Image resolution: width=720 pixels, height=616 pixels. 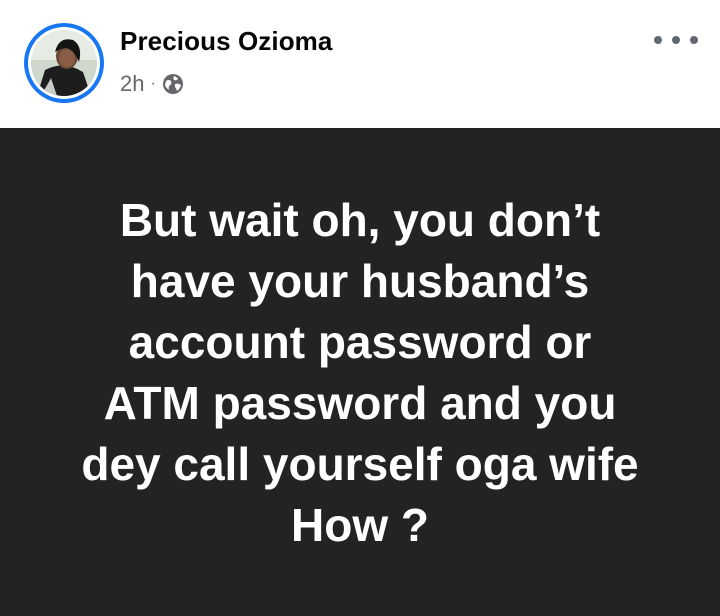 I want to click on post-meta: 2h ·, so click(x=152, y=84).